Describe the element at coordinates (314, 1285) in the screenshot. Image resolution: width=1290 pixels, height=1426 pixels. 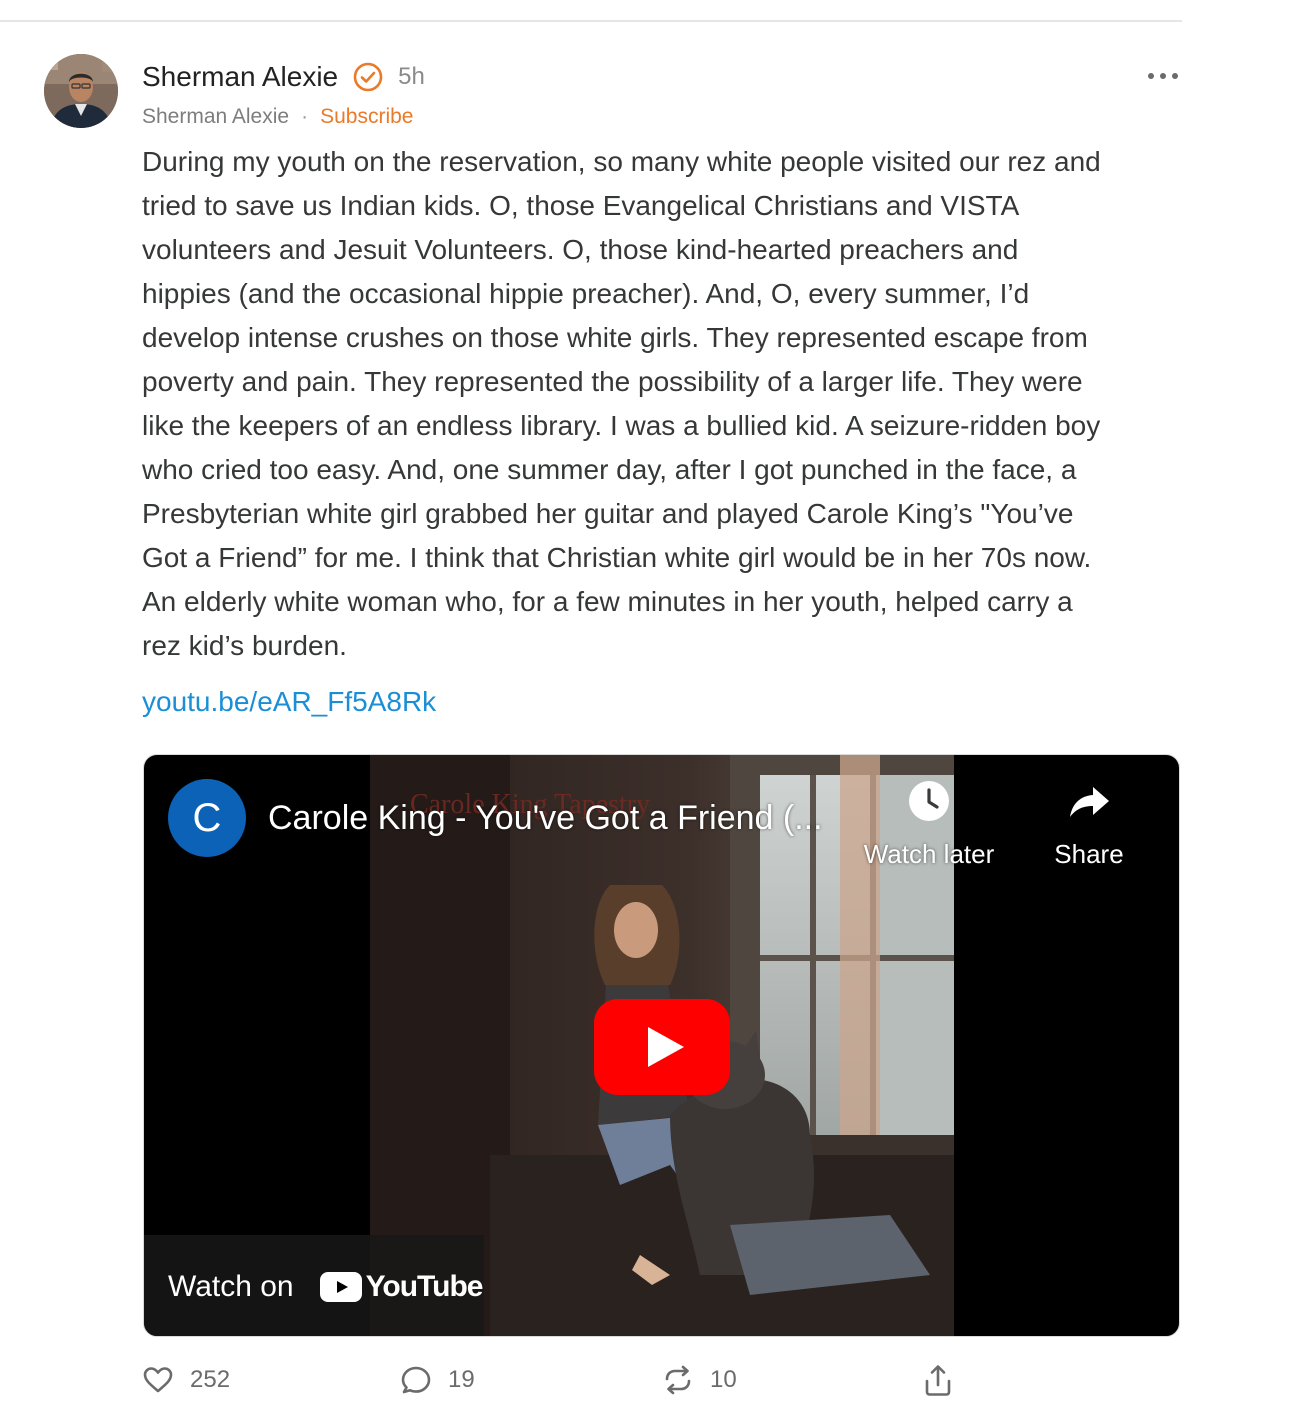
I see `watch-on-youtube-button: Watch on YouTube` at that location.